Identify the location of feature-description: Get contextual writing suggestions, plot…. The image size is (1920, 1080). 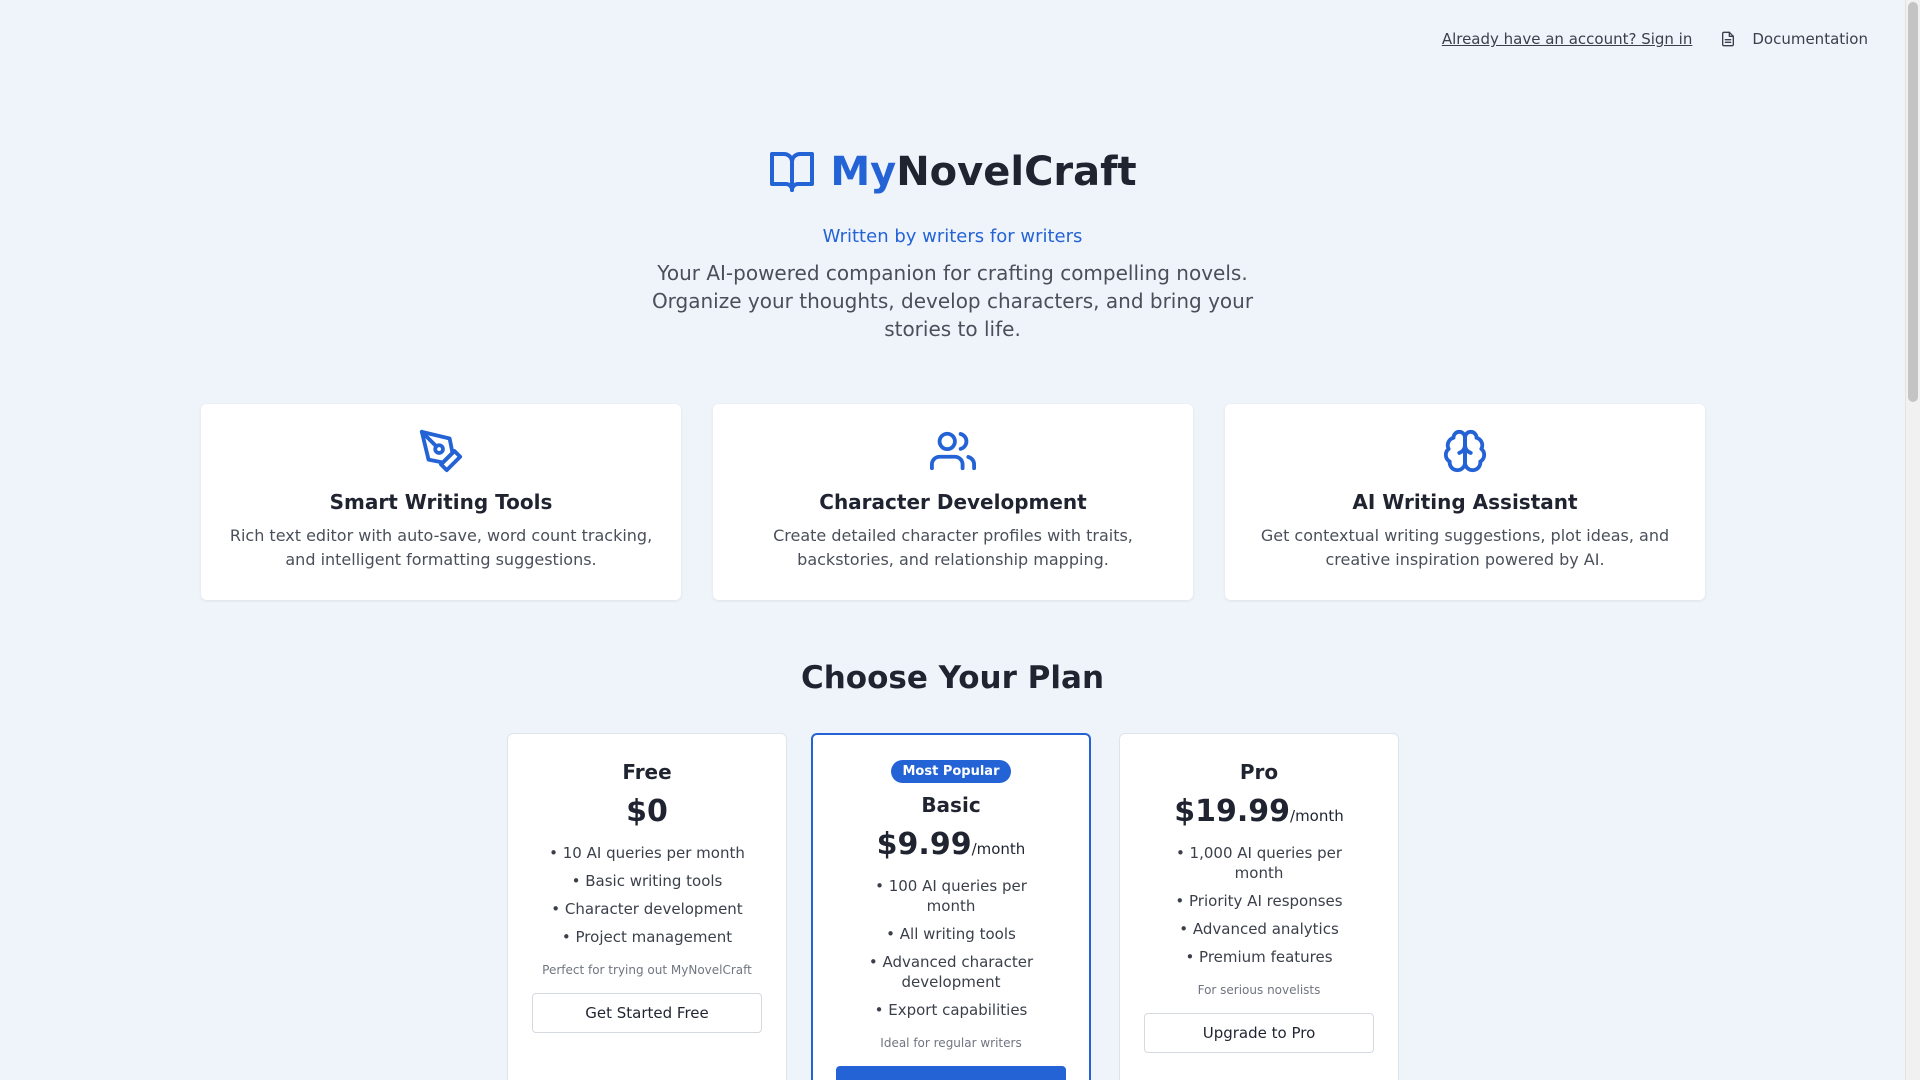
(1465, 547).